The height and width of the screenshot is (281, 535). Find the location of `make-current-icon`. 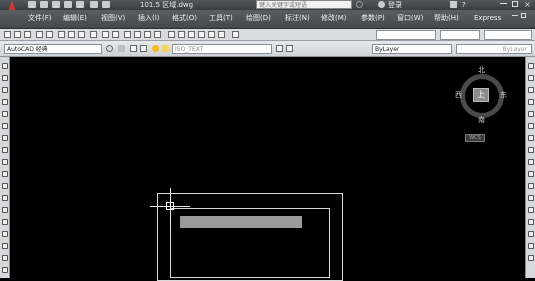

make-current-icon is located at coordinates (279, 48).